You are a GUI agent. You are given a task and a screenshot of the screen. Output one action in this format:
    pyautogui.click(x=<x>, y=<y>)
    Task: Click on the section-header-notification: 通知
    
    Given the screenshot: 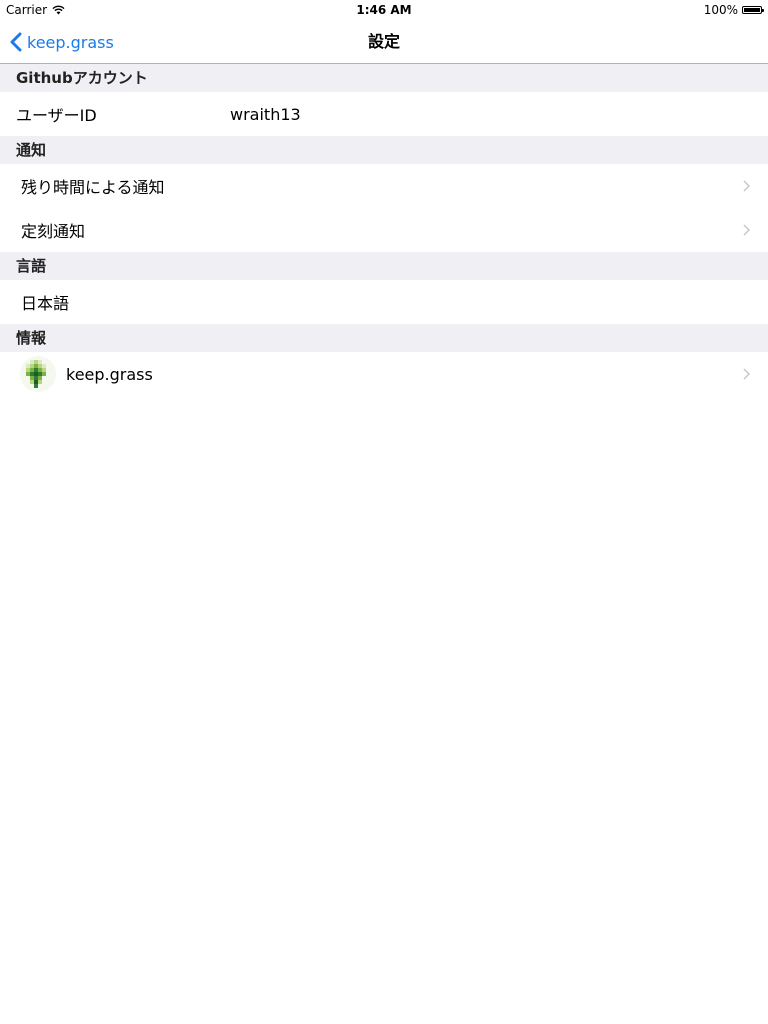 What is the action you would take?
    pyautogui.click(x=384, y=150)
    